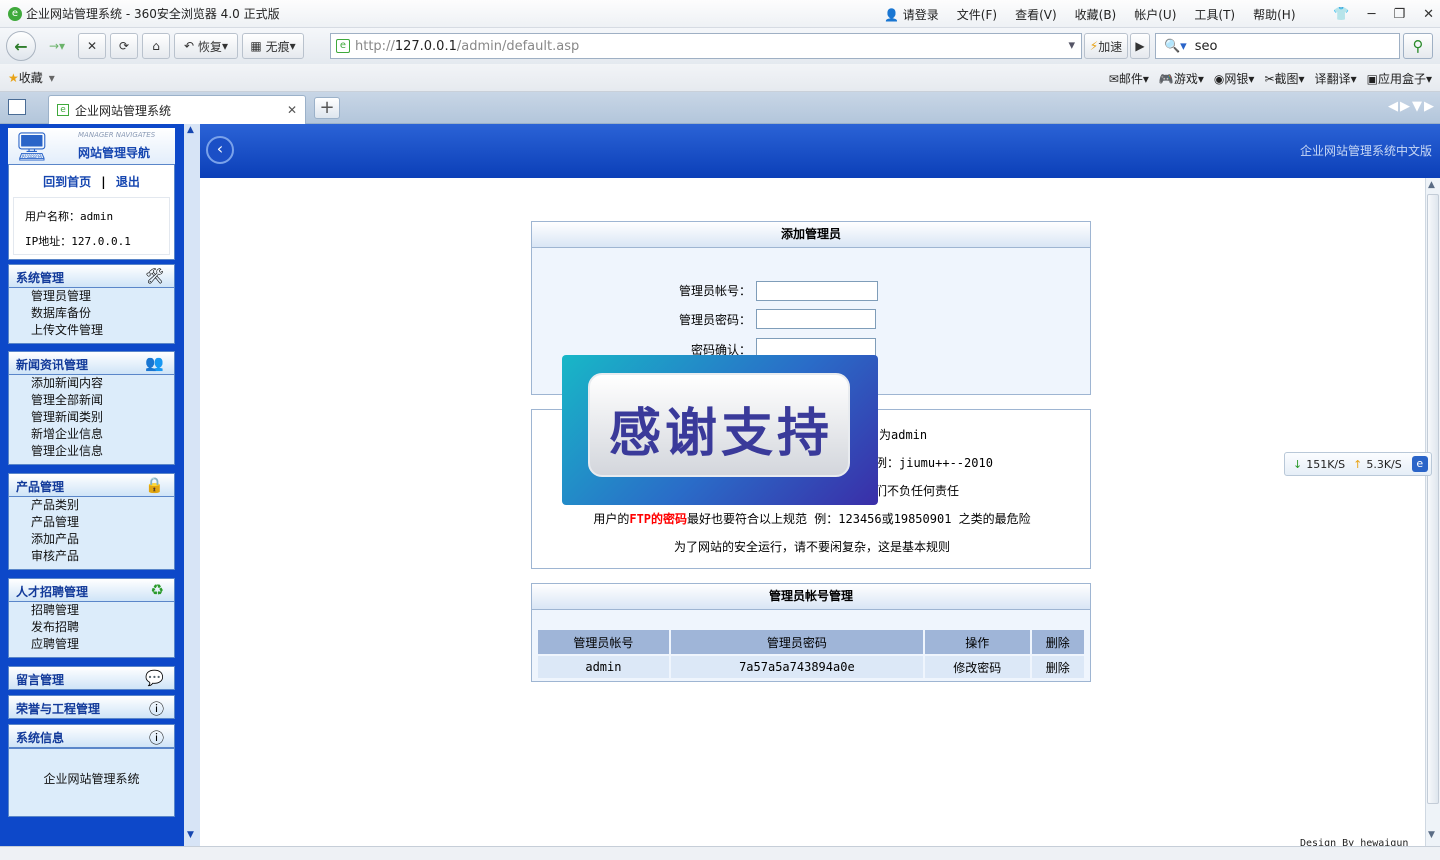 Image resolution: width=1440 pixels, height=860 pixels. Describe the element at coordinates (91, 505) in the screenshot. I see `nav-product-categories: 产品类别` at that location.